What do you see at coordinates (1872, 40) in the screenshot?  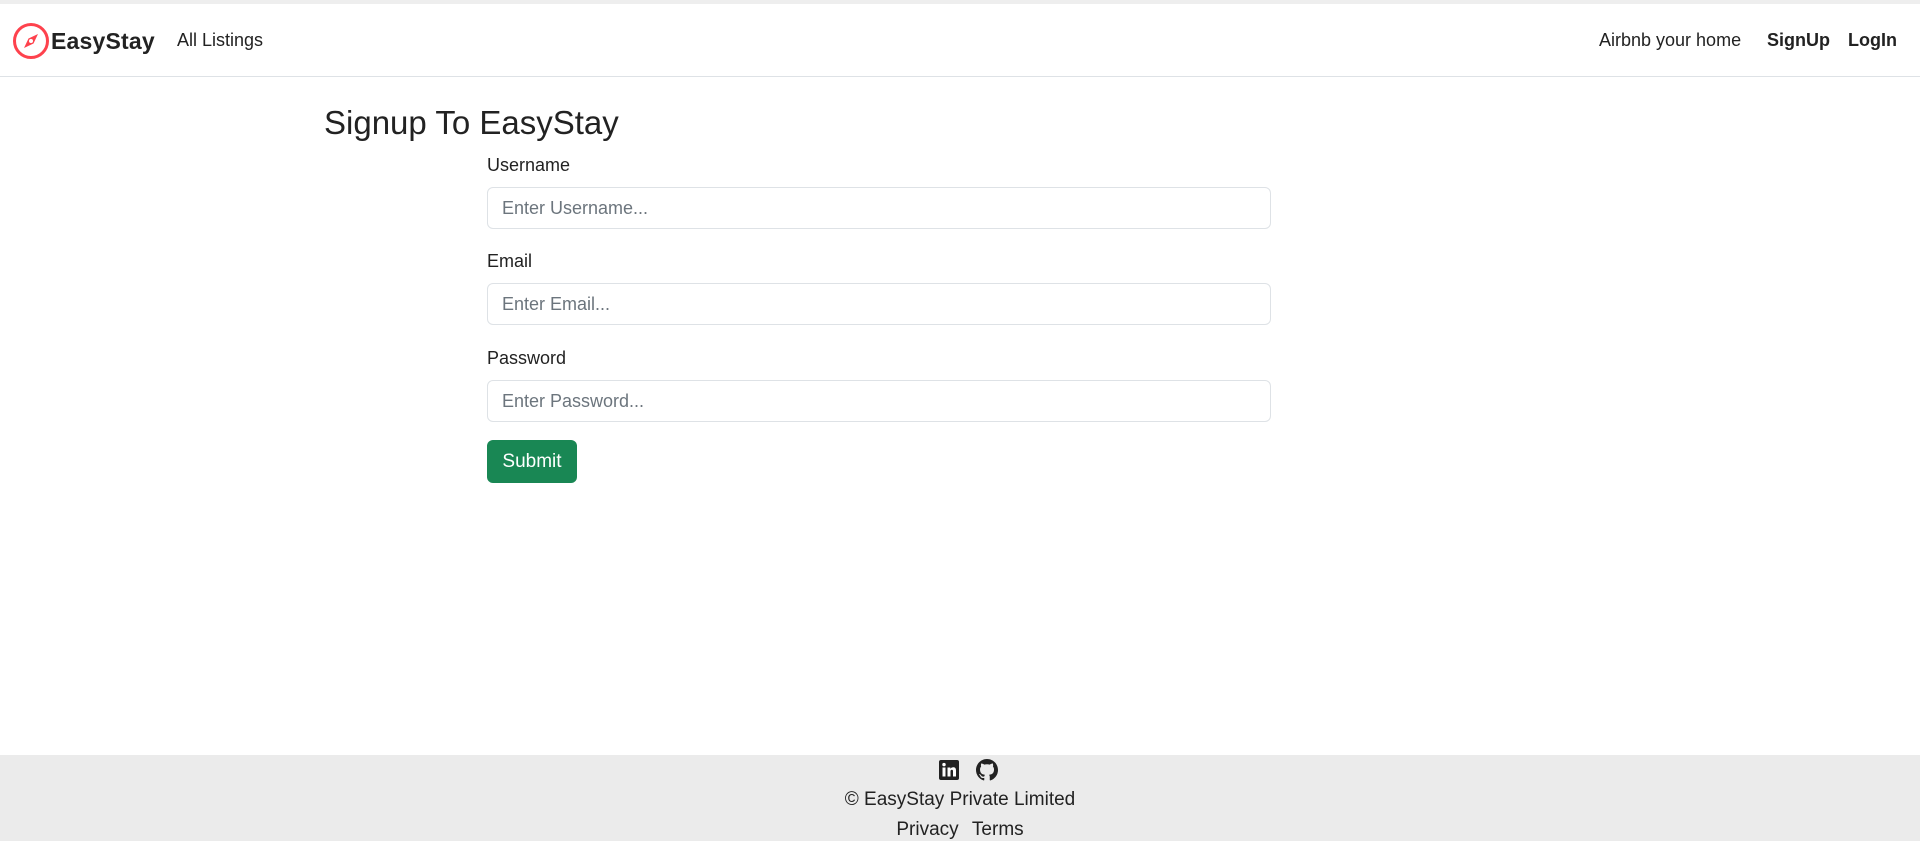 I see `nav-login: LogIn` at bounding box center [1872, 40].